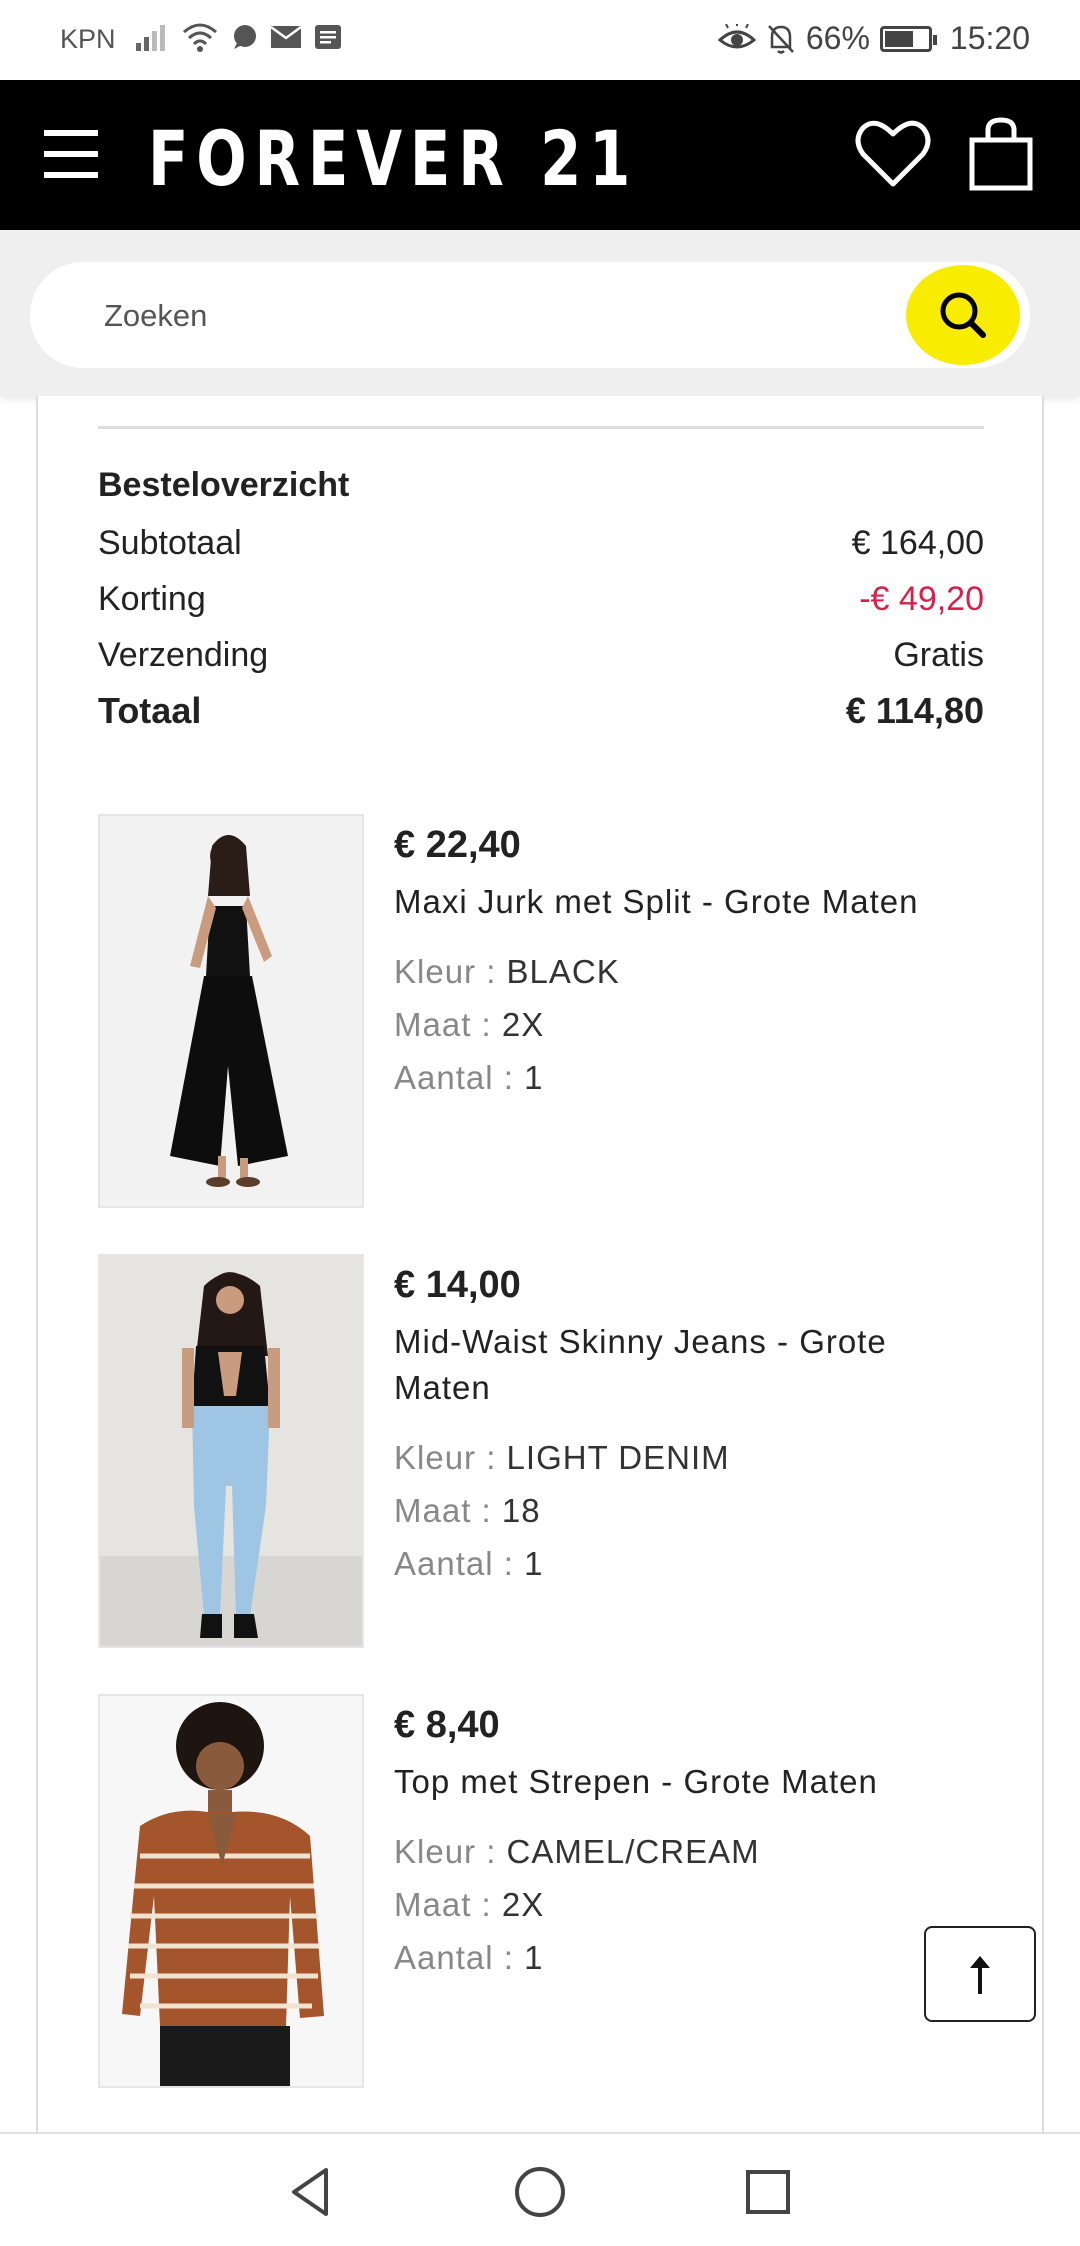 The height and width of the screenshot is (2246, 1080). I want to click on mail-icon, so click(286, 36).